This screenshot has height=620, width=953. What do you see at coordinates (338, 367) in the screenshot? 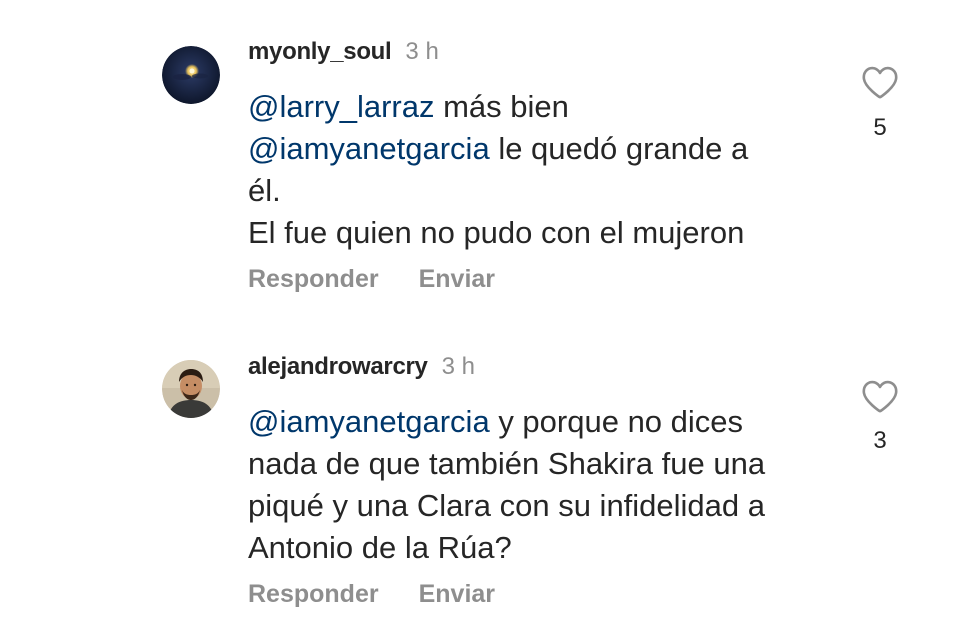
I see `username: alejandrowarcry` at bounding box center [338, 367].